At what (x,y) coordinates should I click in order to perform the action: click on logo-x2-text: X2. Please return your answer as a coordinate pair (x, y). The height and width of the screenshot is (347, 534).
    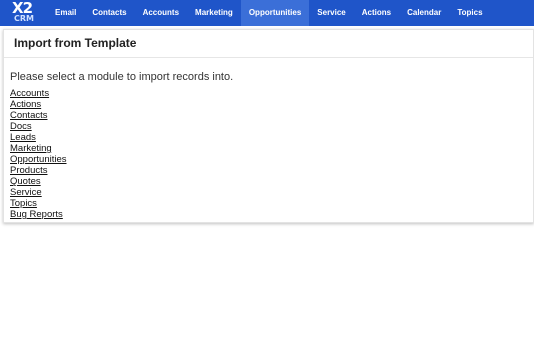
    Looking at the image, I should click on (22, 8).